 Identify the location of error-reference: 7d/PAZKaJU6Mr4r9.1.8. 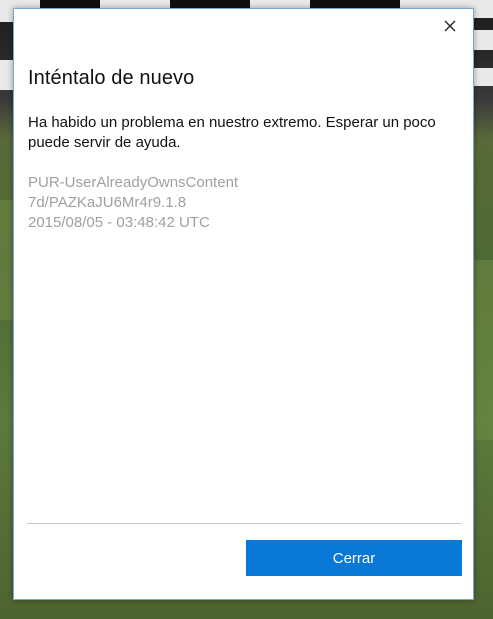
(107, 202).